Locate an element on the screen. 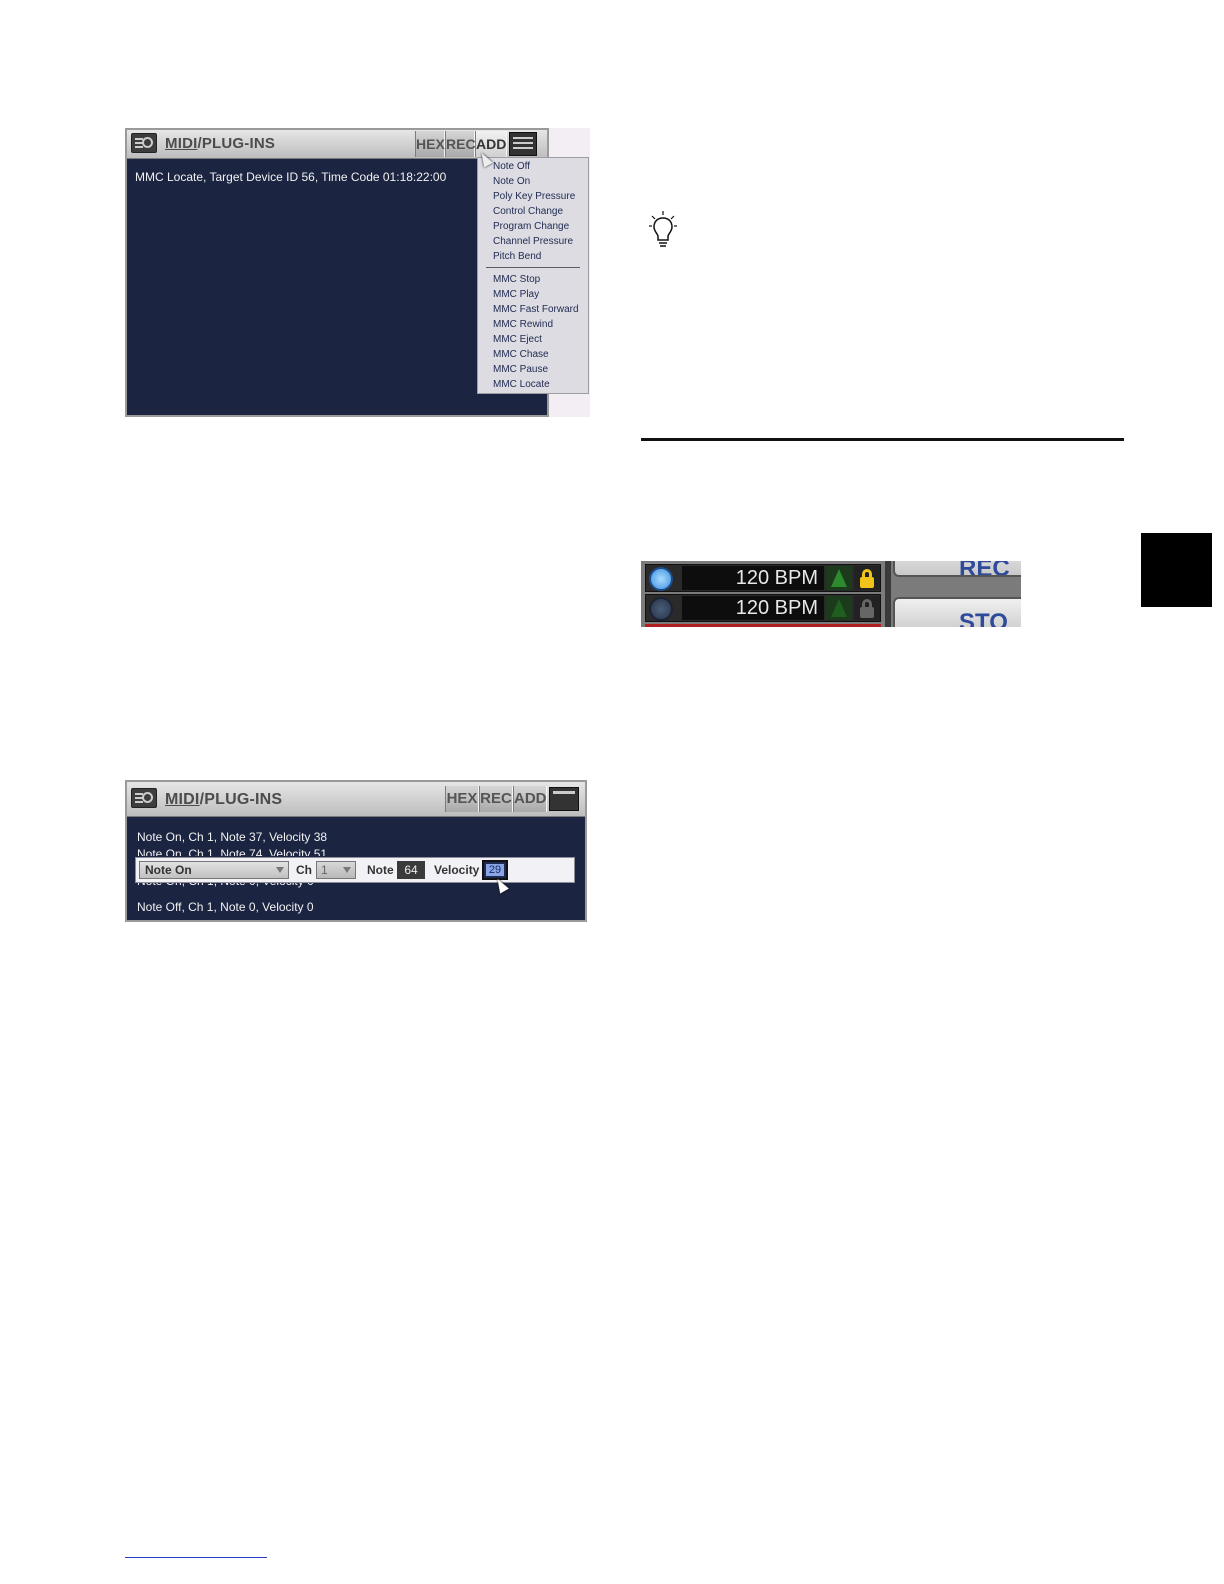 The height and width of the screenshot is (1584, 1224). divider is located at coordinates (888, 594).